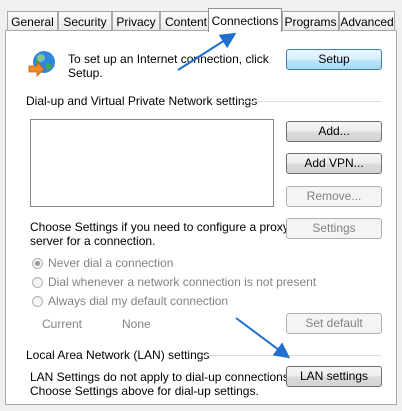  What do you see at coordinates (118, 355) in the screenshot?
I see `lan-section-title: Local Area Network (LAN) settings` at bounding box center [118, 355].